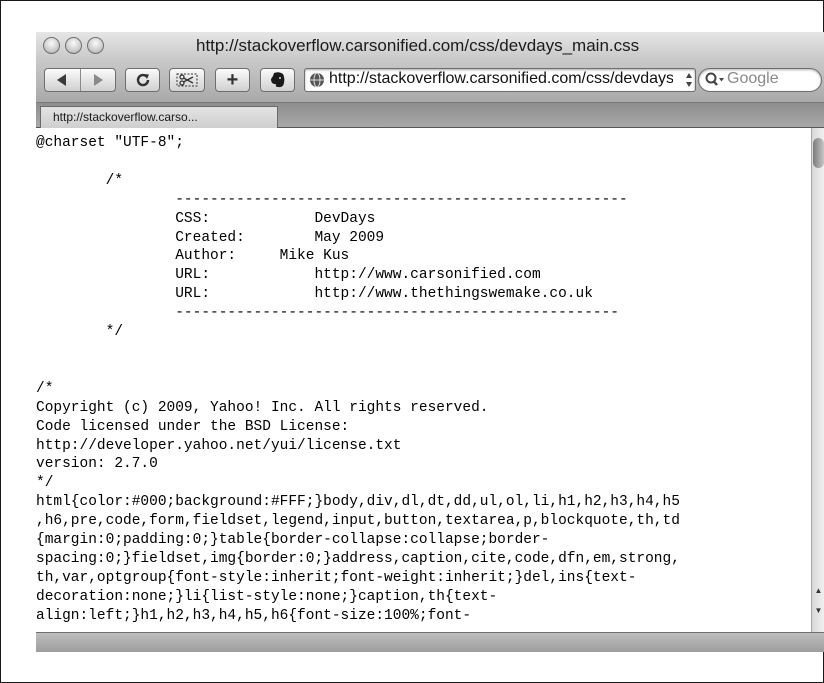  Describe the element at coordinates (232, 80) in the screenshot. I see `add-bookmark-button: +` at that location.